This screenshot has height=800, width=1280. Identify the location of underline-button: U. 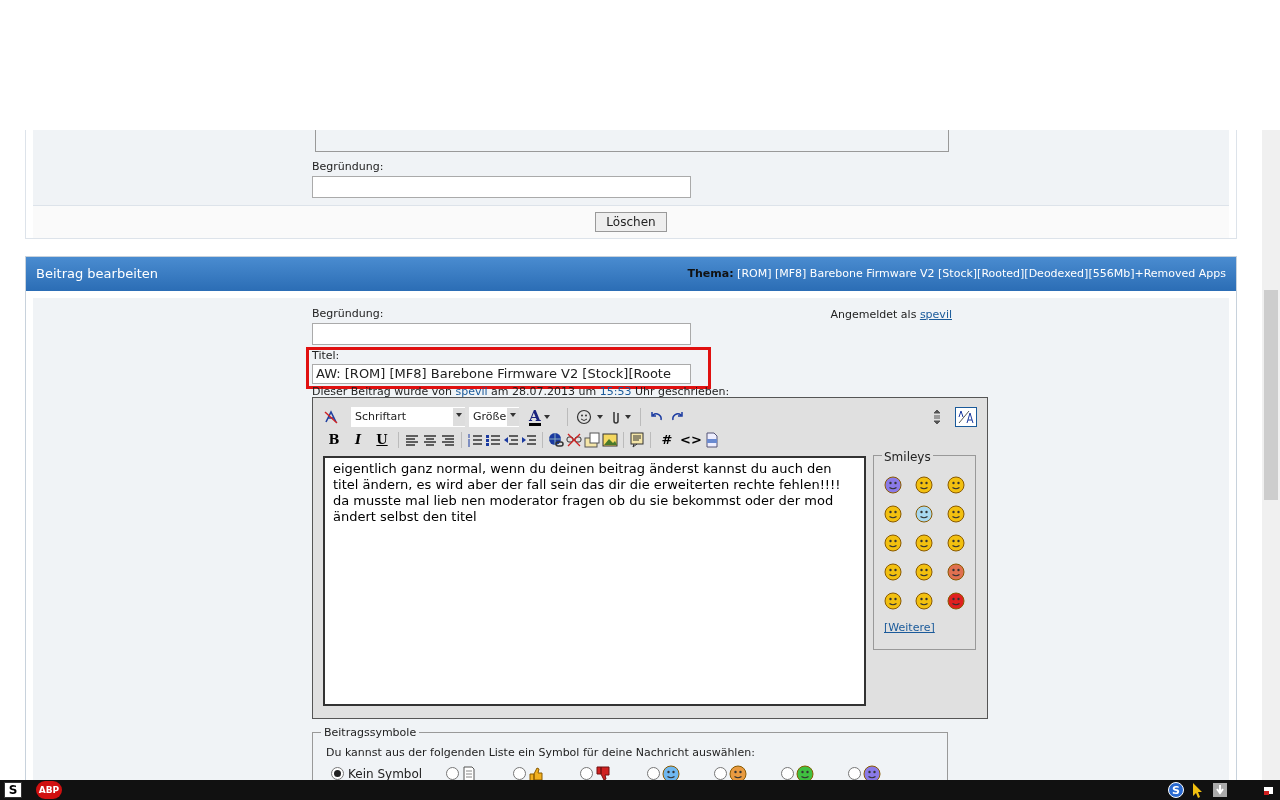
(382, 440).